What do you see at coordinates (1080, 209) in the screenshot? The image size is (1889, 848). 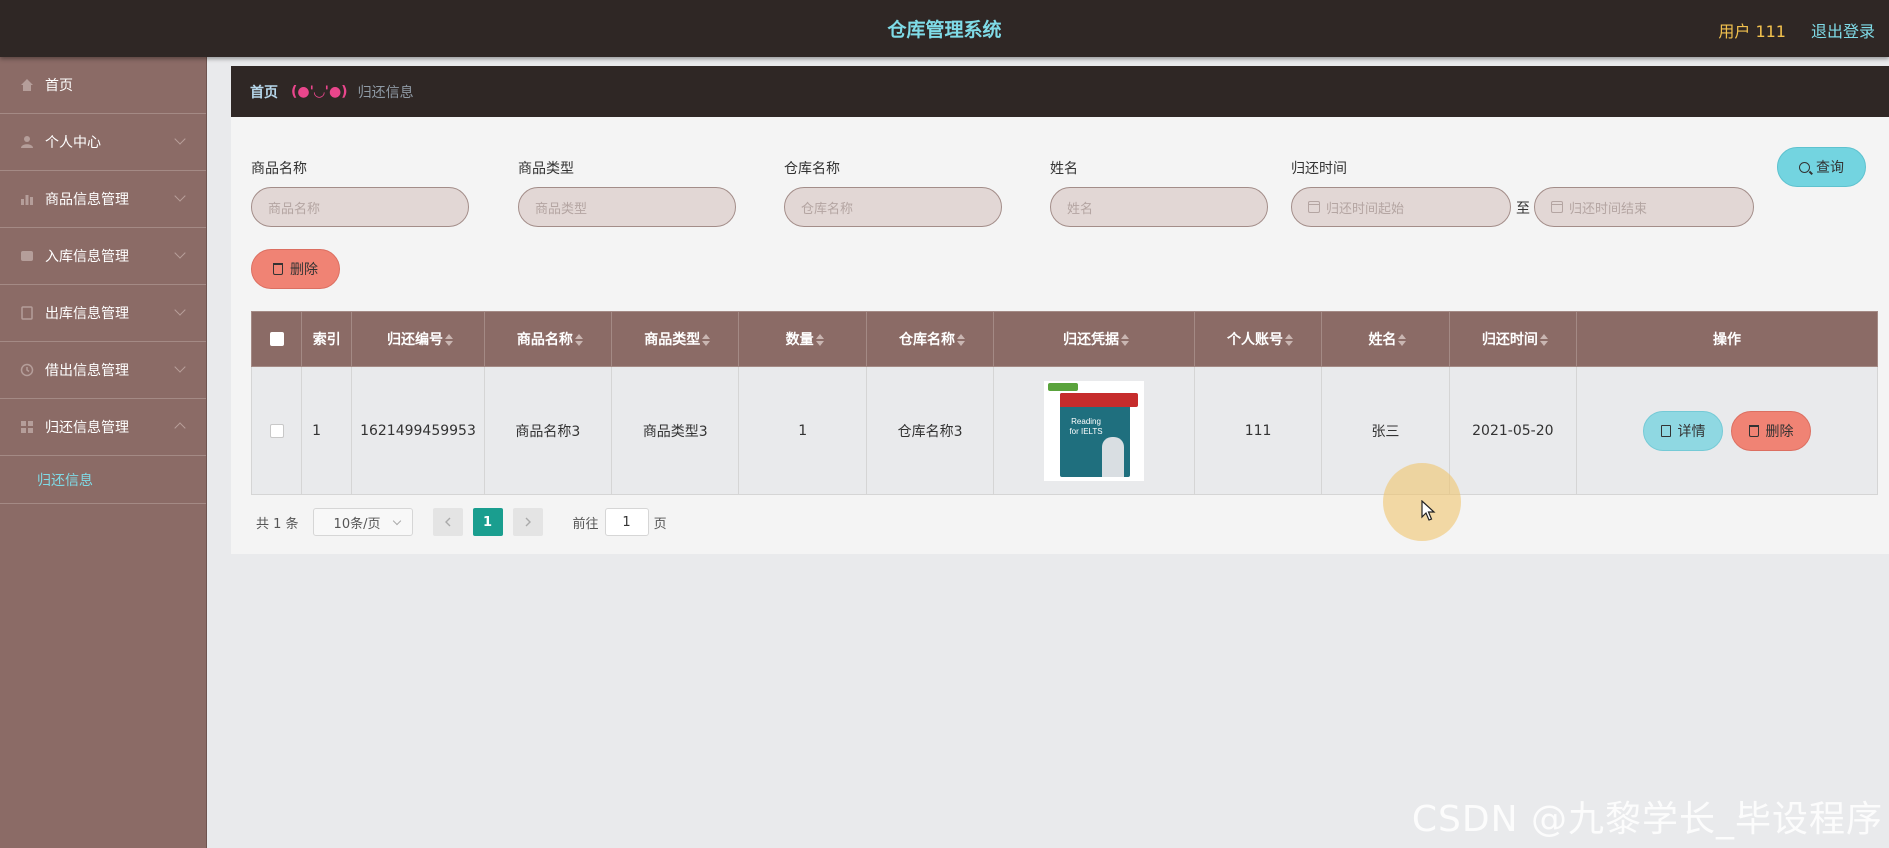 I see `placeholder-text: 姓名` at bounding box center [1080, 209].